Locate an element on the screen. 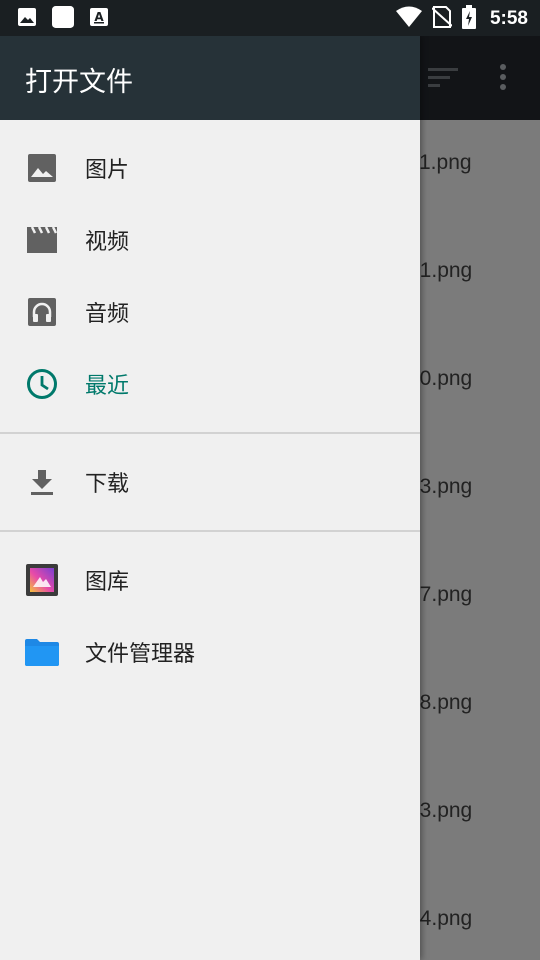 This screenshot has width=540, height=960. nav-item-videos: 视频 is located at coordinates (210, 240).